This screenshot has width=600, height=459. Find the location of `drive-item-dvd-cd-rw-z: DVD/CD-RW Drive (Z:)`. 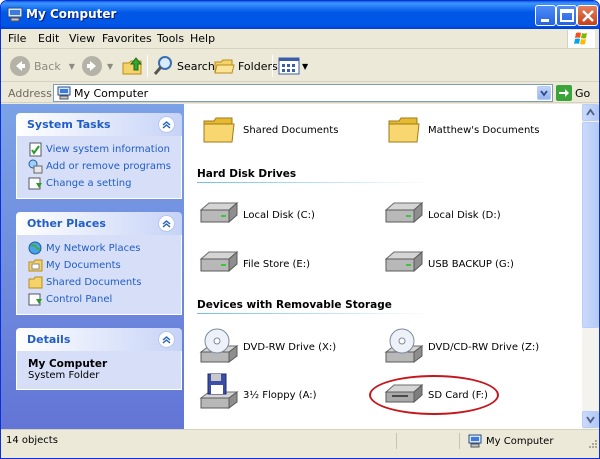

drive-item-dvd-cd-rw-z: DVD/CD-RW Drive (Z:) is located at coordinates (469, 346).